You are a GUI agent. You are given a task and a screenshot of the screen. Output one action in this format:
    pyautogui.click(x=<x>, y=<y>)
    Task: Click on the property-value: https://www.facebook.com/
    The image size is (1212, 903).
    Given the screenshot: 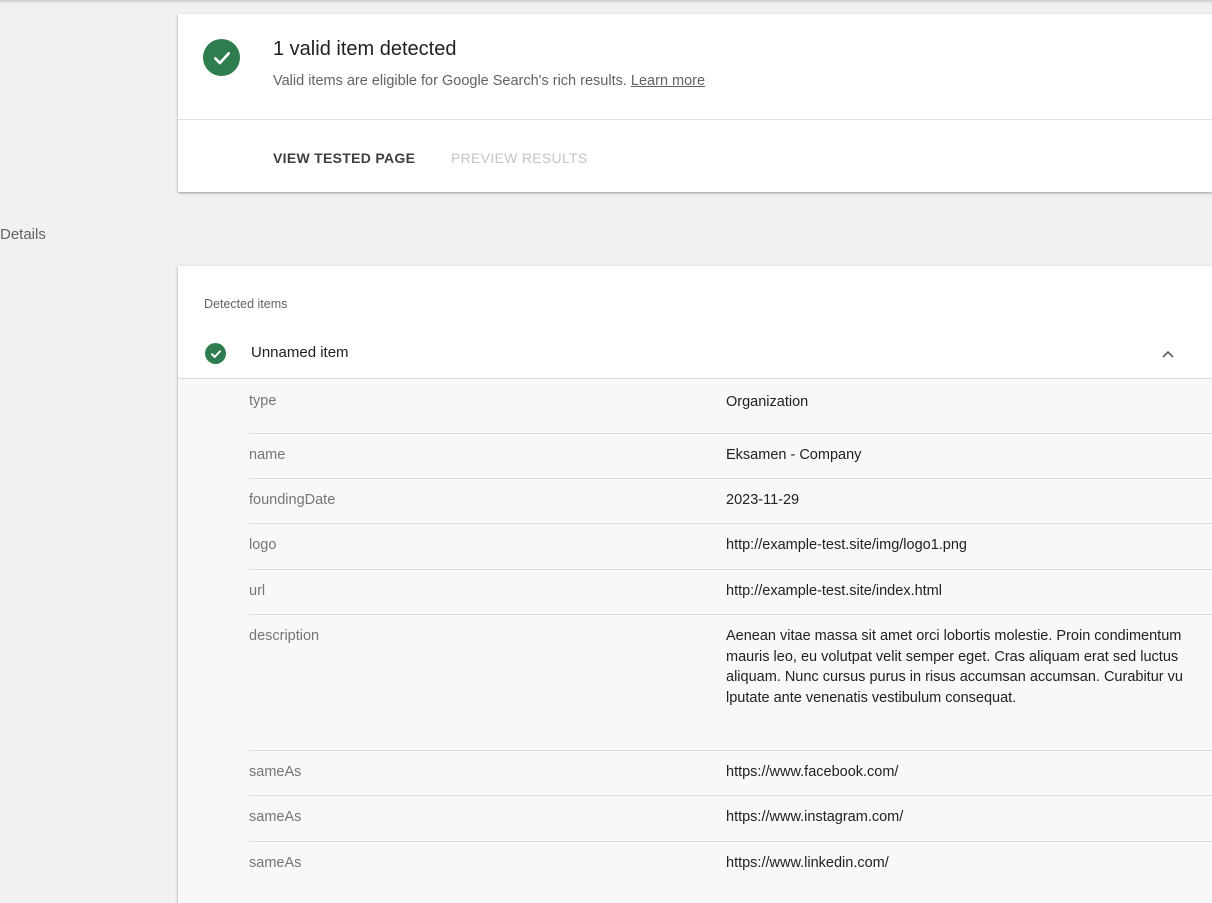 What is the action you would take?
    pyautogui.click(x=812, y=772)
    